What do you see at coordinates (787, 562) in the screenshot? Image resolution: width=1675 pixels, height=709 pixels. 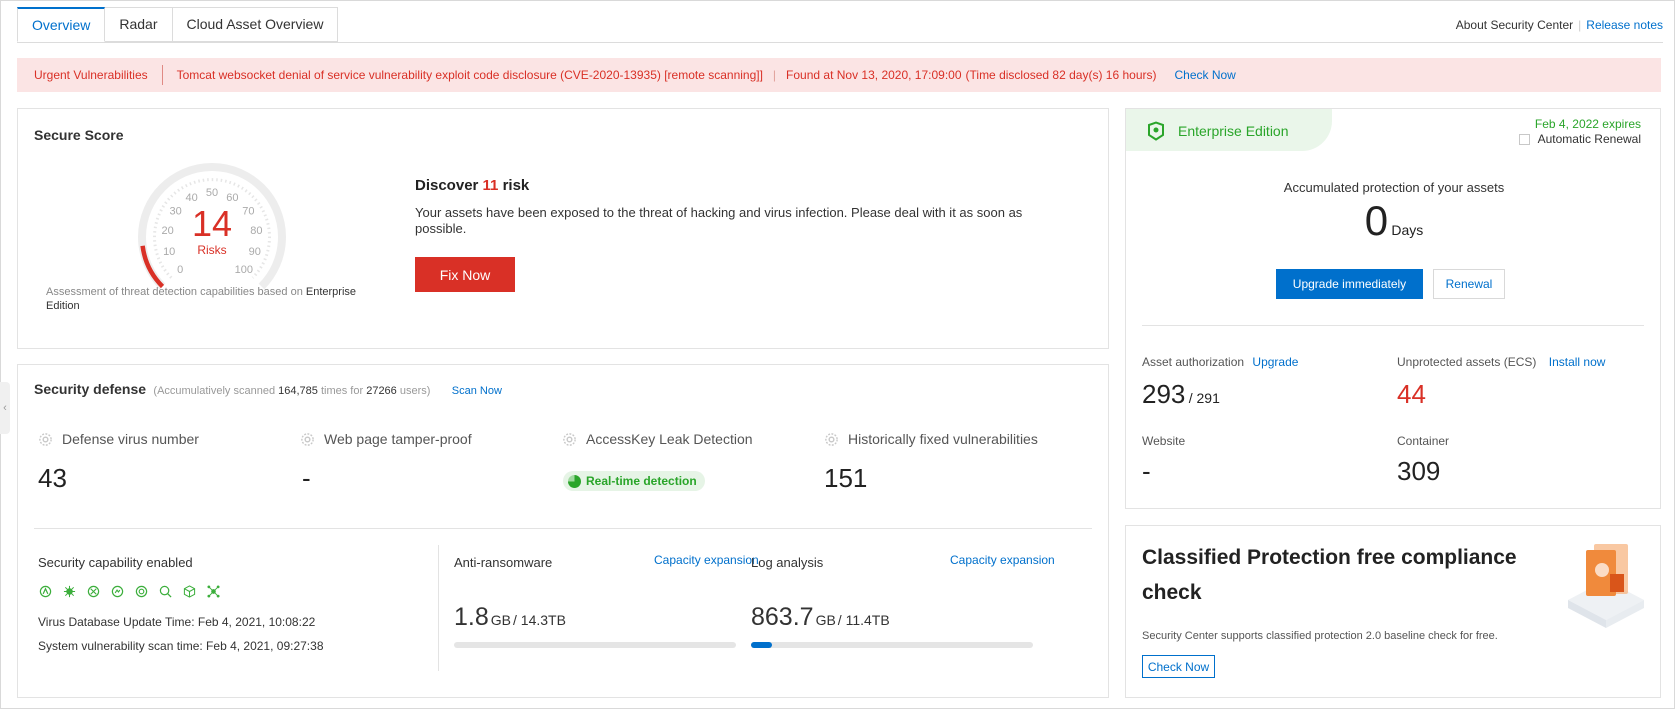 I see `log-analysis-title: Log analysis` at bounding box center [787, 562].